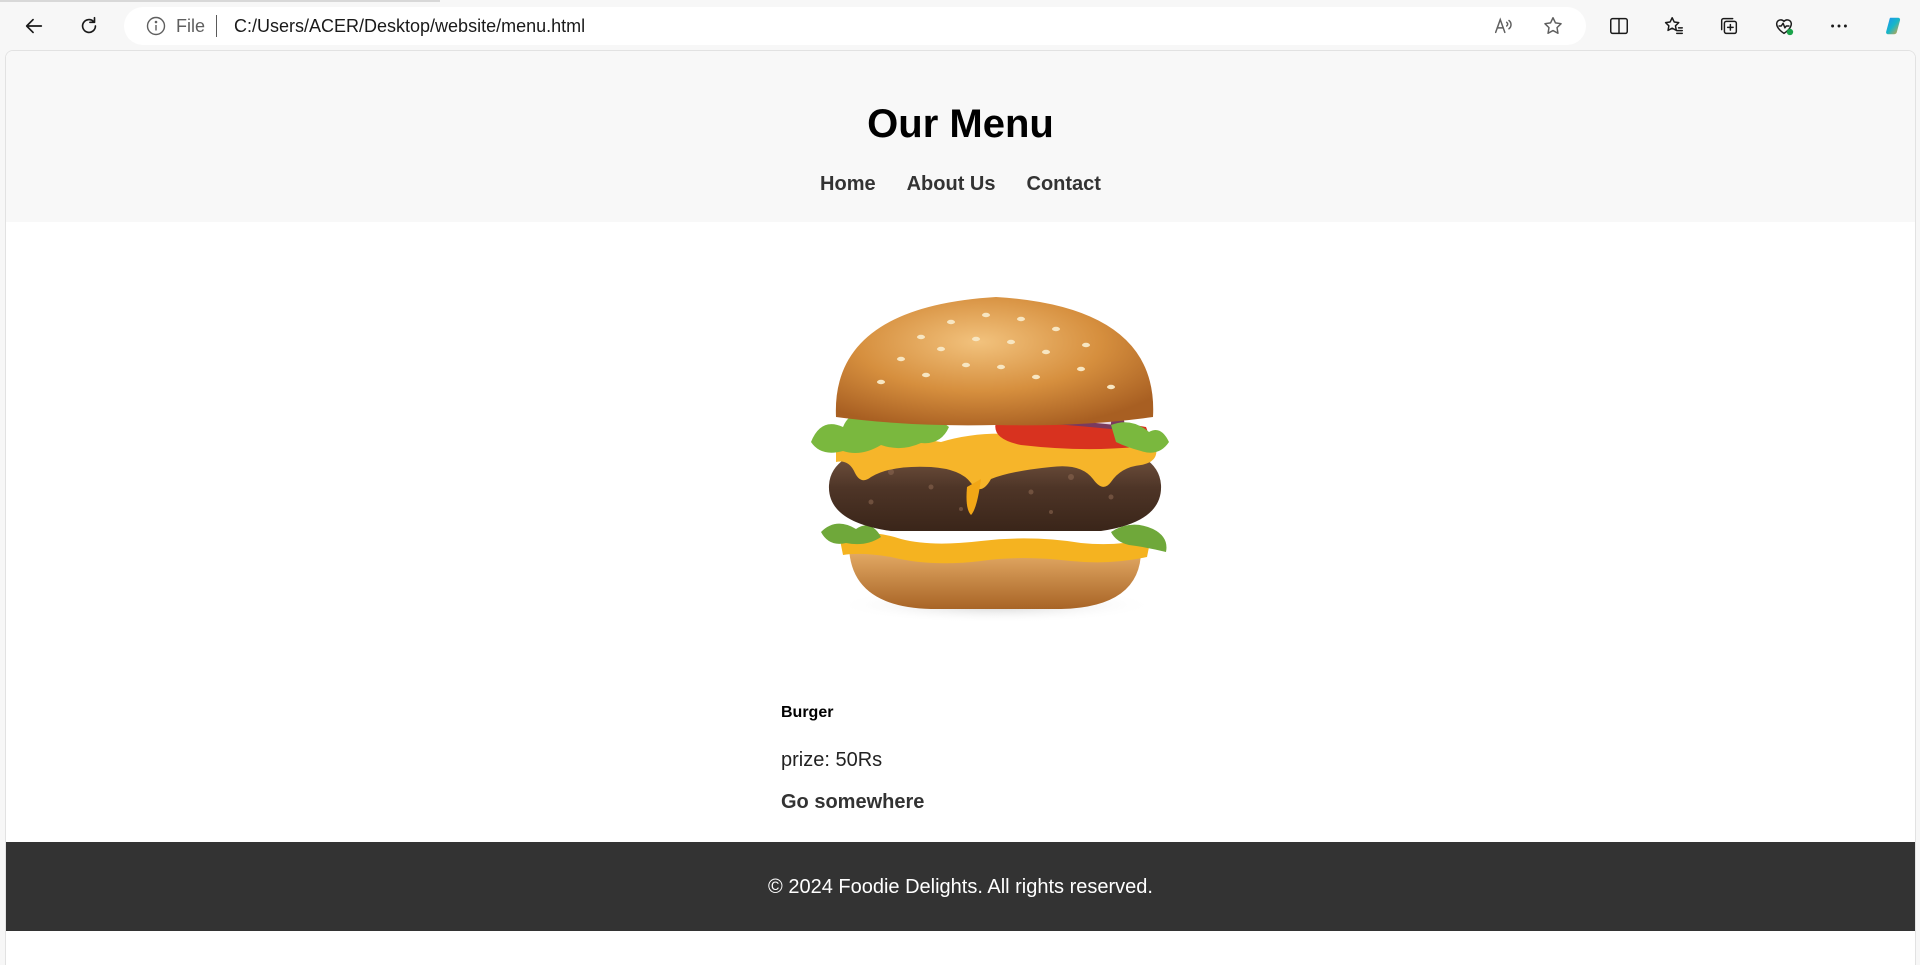 This screenshot has width=1920, height=965. I want to click on info-icon, so click(156, 26).